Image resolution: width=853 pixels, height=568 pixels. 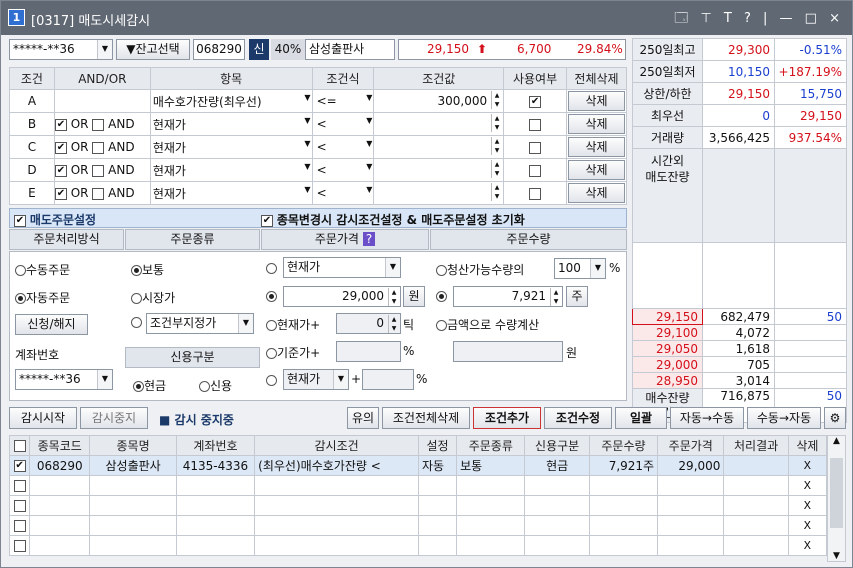 I want to click on delete-all-conditions-button: 조건전체삭제, so click(x=426, y=418).